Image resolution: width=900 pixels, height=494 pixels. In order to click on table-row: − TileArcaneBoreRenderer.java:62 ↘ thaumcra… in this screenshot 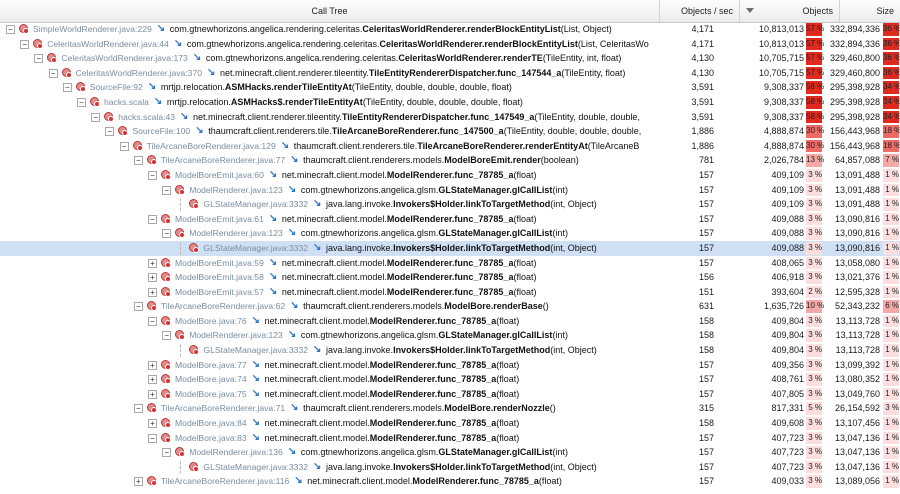, I will do `click(450, 306)`.